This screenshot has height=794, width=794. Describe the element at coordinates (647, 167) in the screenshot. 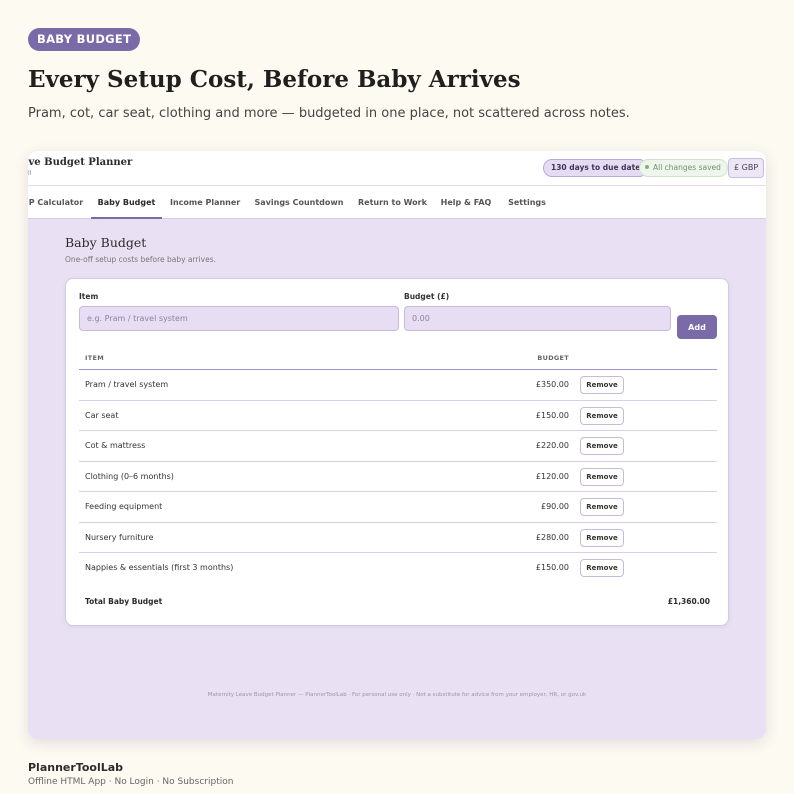

I see `status-dot-icon` at that location.